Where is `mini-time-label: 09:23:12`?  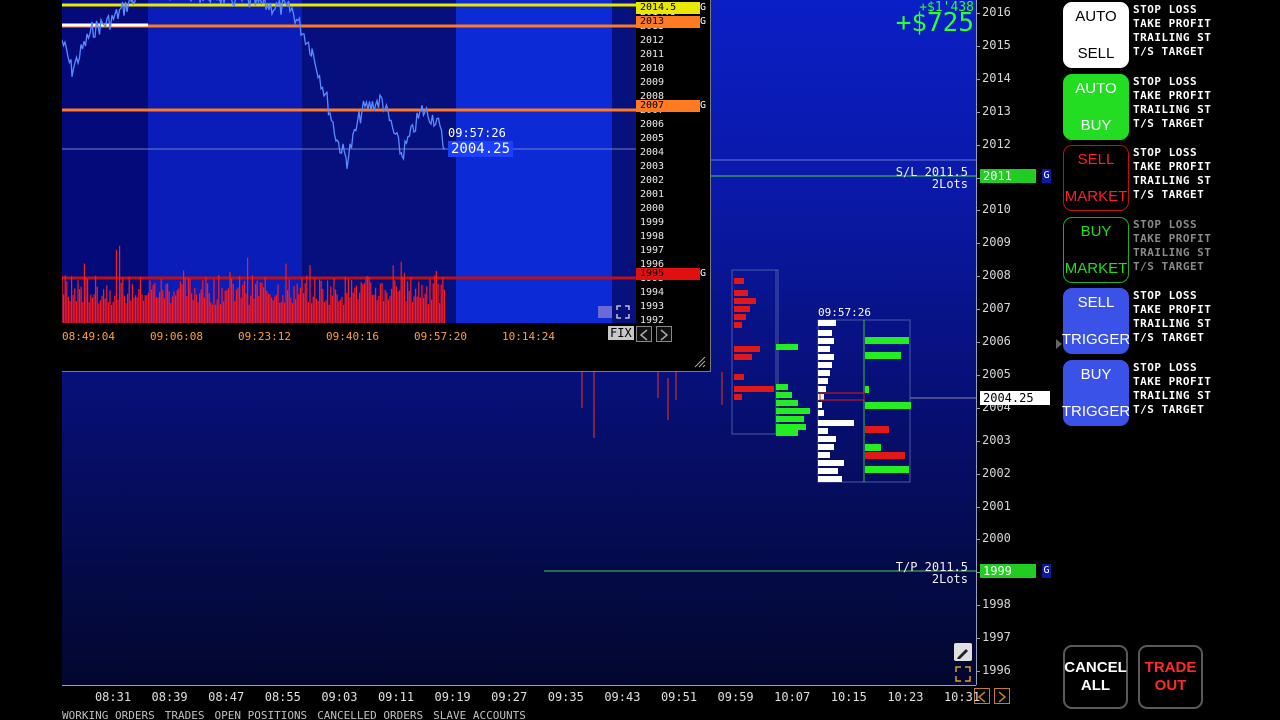
mini-time-label: 09:23:12 is located at coordinates (264, 336).